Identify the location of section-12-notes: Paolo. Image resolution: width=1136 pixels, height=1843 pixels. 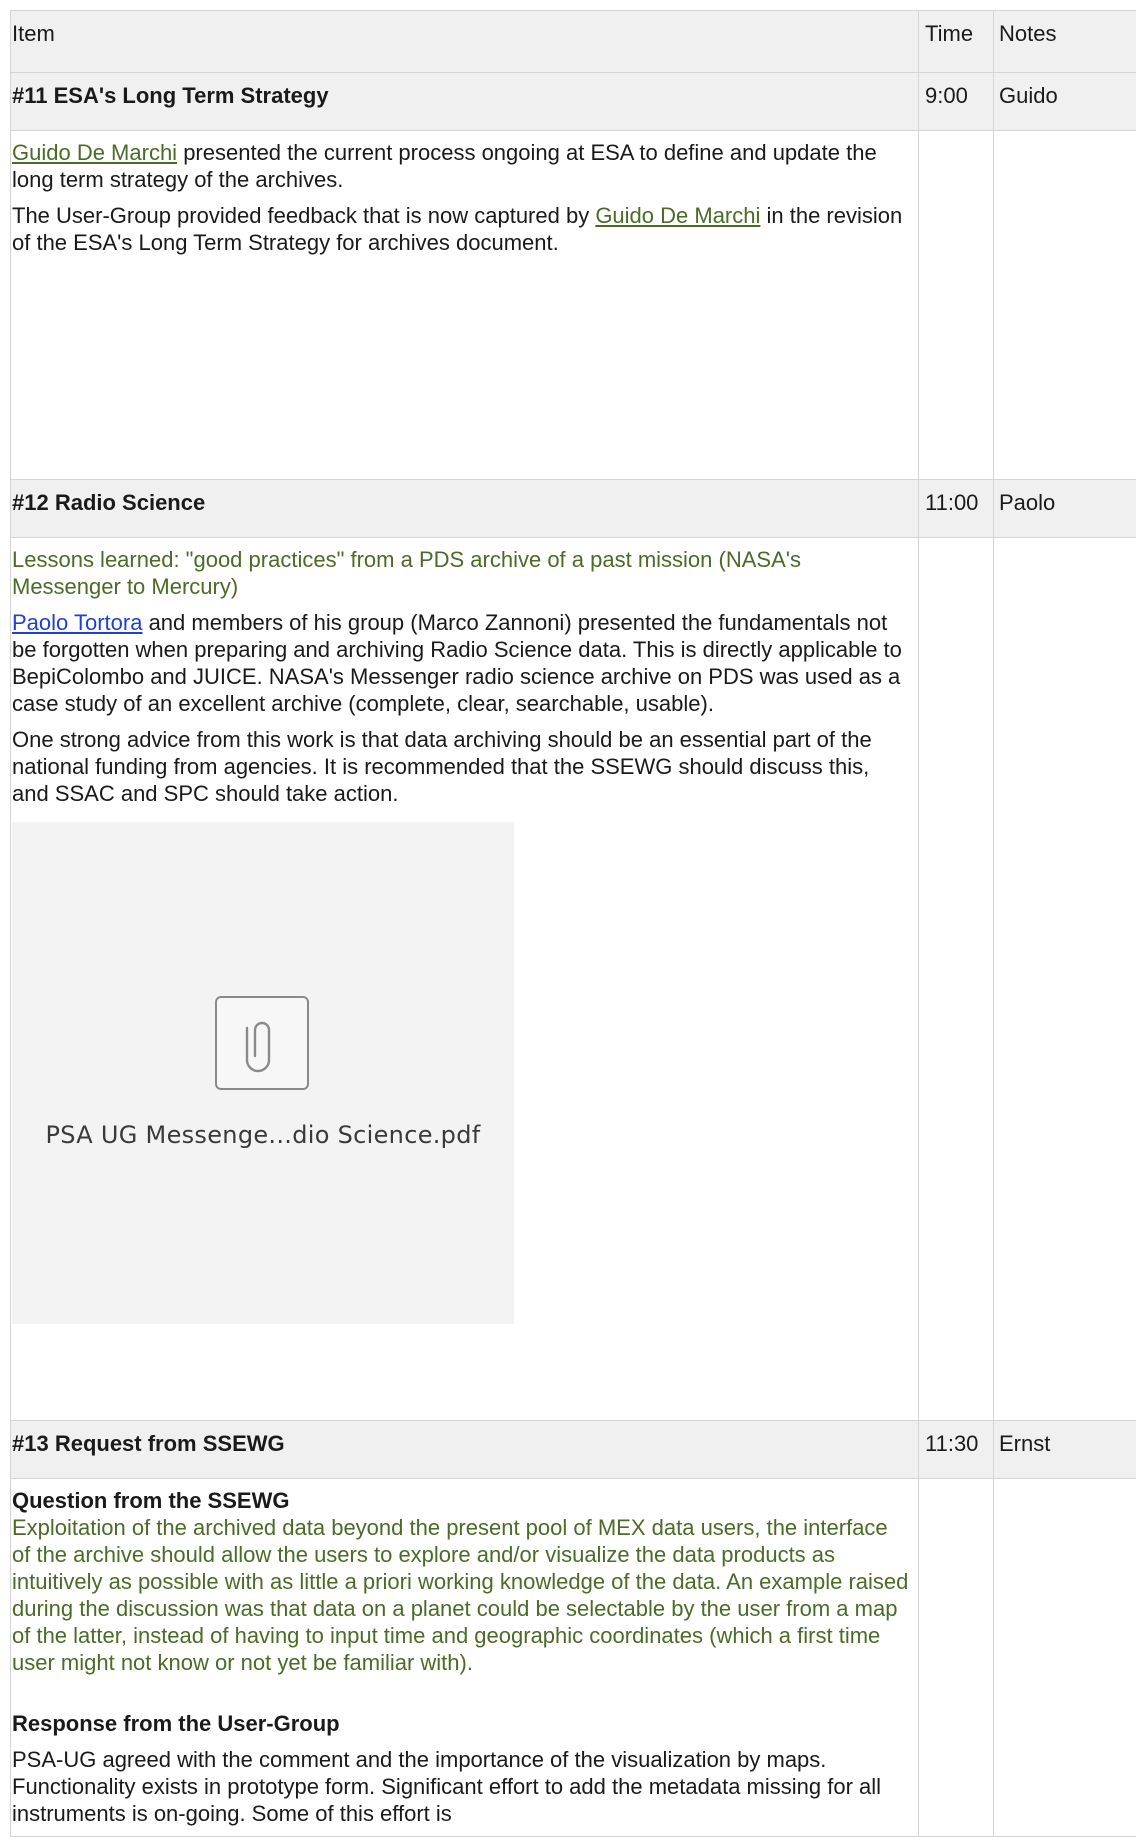
(1064, 508).